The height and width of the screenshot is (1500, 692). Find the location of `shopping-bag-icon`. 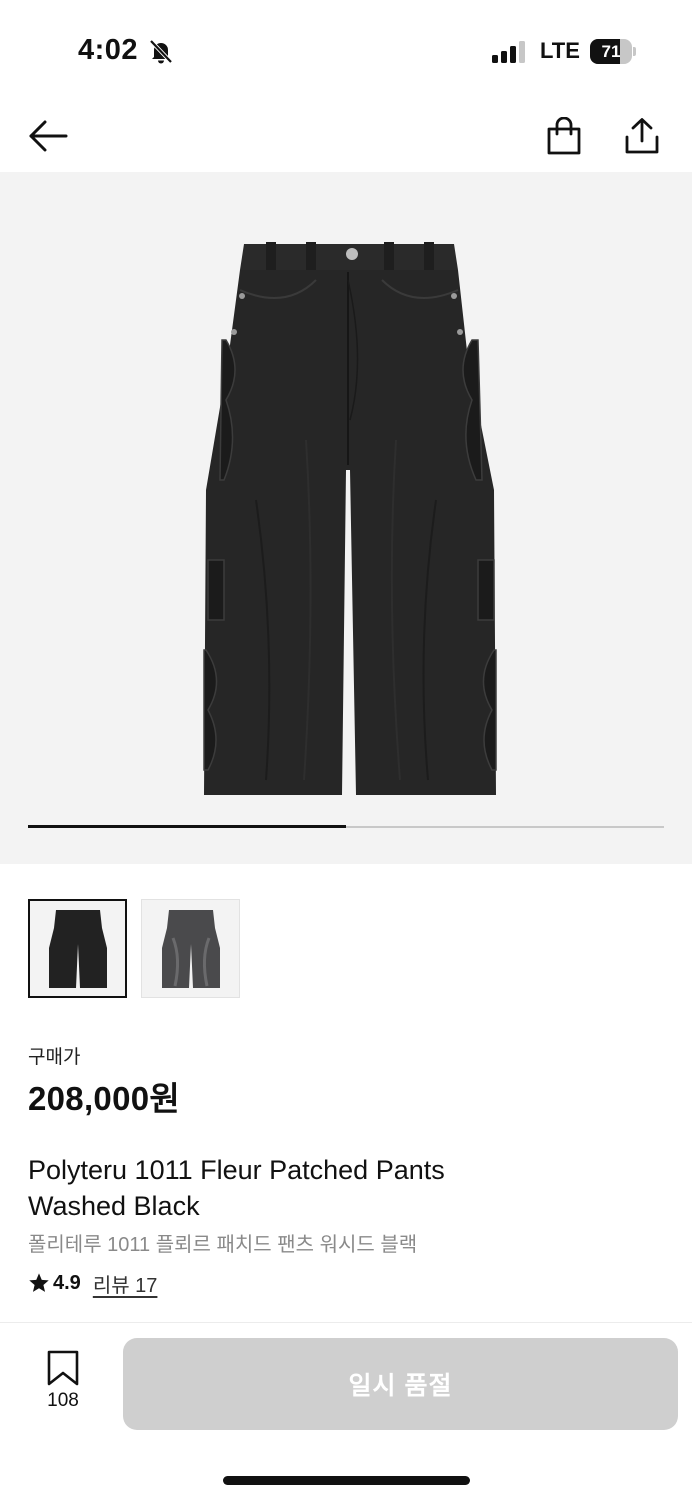

shopping-bag-icon is located at coordinates (564, 136).